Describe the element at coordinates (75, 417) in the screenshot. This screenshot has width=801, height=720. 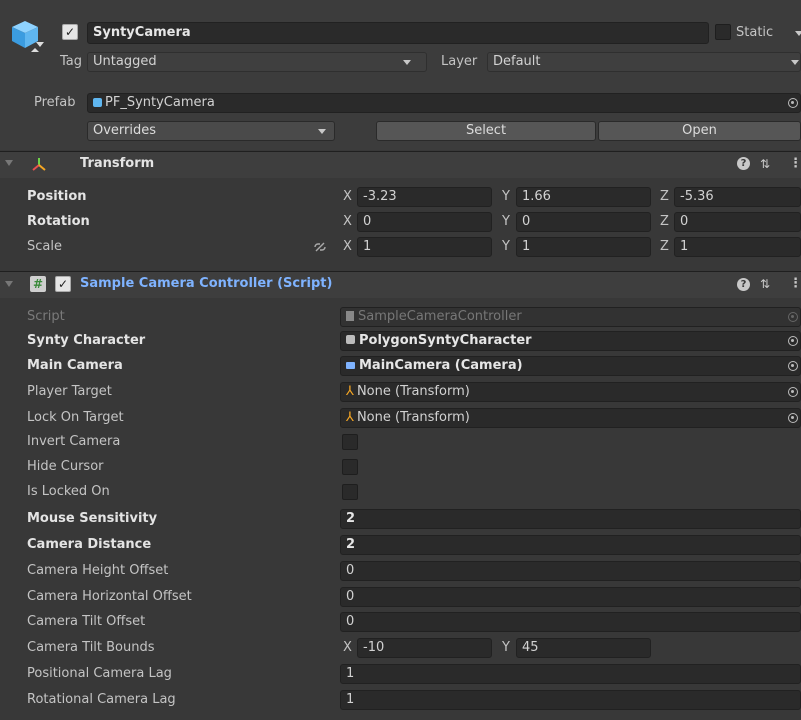
I see `lock-on-target-label: Lock On Target` at that location.